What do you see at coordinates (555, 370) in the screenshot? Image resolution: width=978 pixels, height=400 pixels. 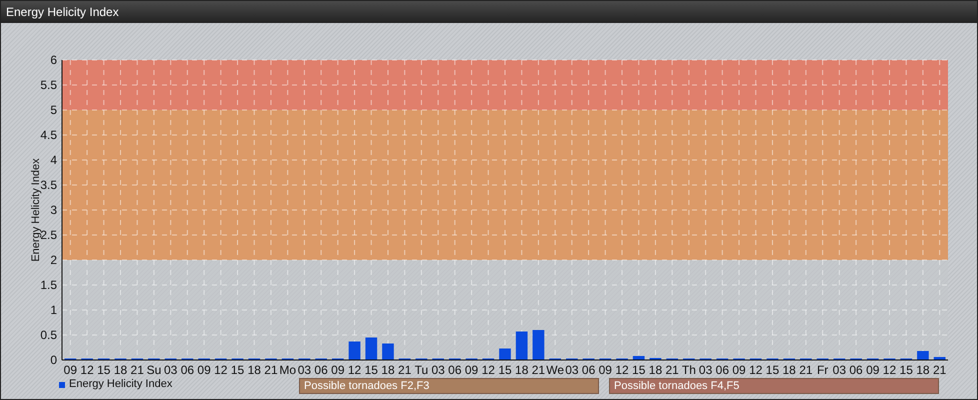 I see `x-tick-label: We` at bounding box center [555, 370].